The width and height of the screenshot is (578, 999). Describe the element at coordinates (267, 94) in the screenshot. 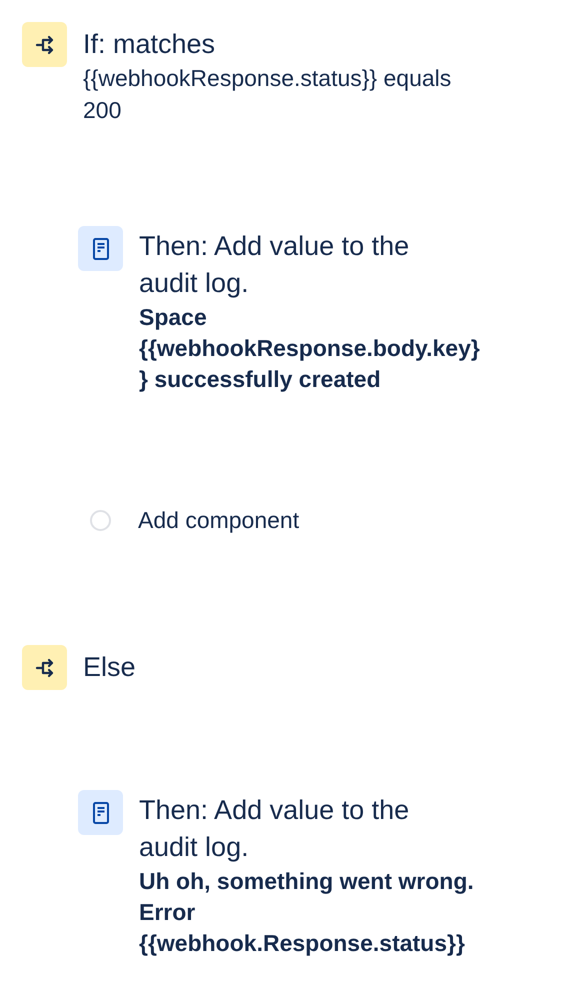

I see `condition-text: {{webhookResponse.status}} equals 200` at that location.